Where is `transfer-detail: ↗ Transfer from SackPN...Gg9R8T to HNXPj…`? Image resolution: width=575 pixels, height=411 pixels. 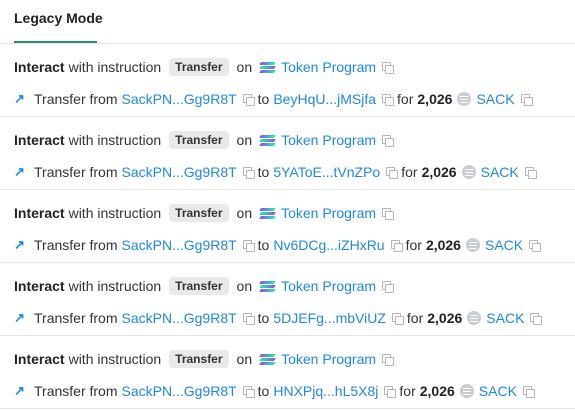
transfer-detail: ↗ Transfer from SackPN...Gg9R8T to HNXPj… is located at coordinates (276, 391).